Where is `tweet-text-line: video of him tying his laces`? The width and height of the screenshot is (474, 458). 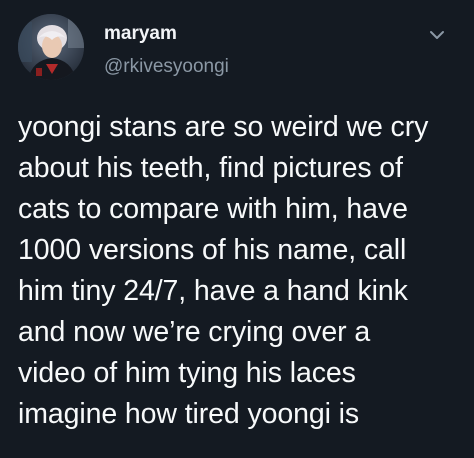 tweet-text-line: video of him tying his laces is located at coordinates (187, 373).